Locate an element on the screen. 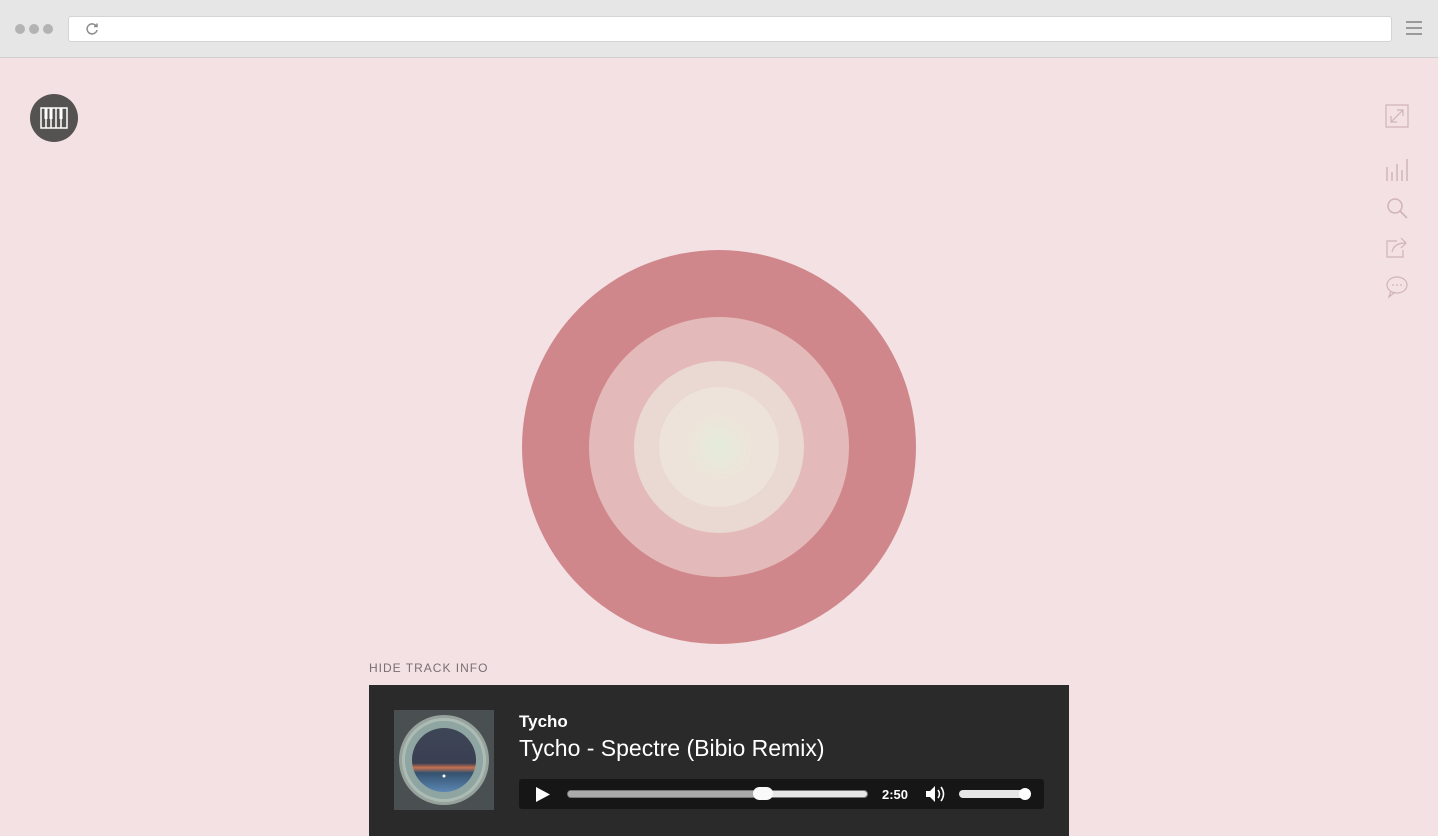  audio-player: 2:50 is located at coordinates (781, 794).